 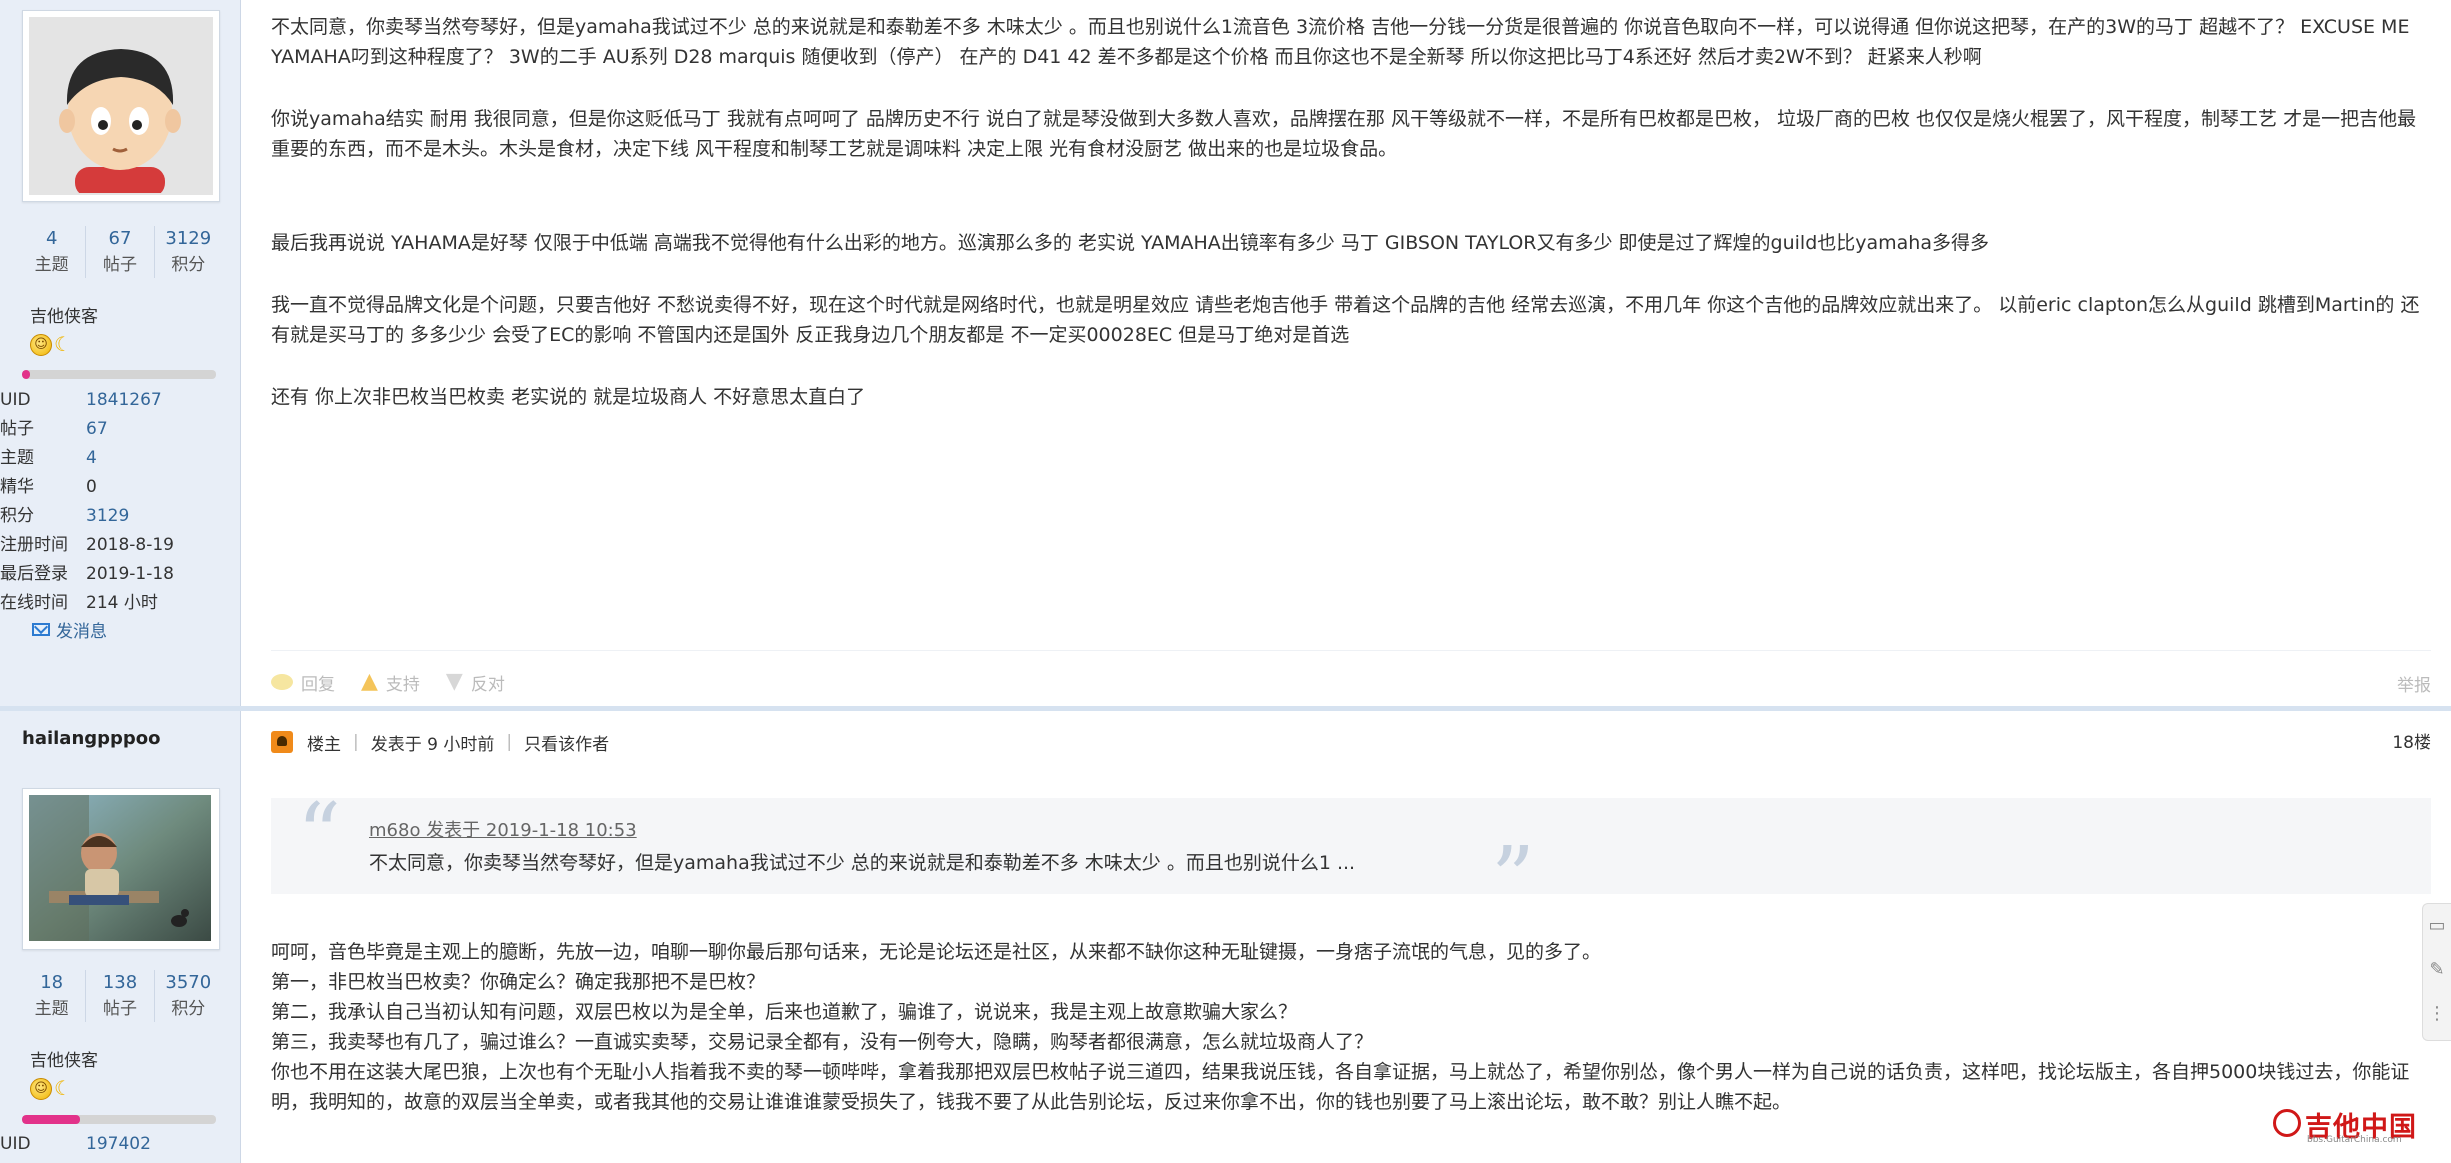 What do you see at coordinates (432, 744) in the screenshot?
I see `post-time: 发表于 9 小时前` at bounding box center [432, 744].